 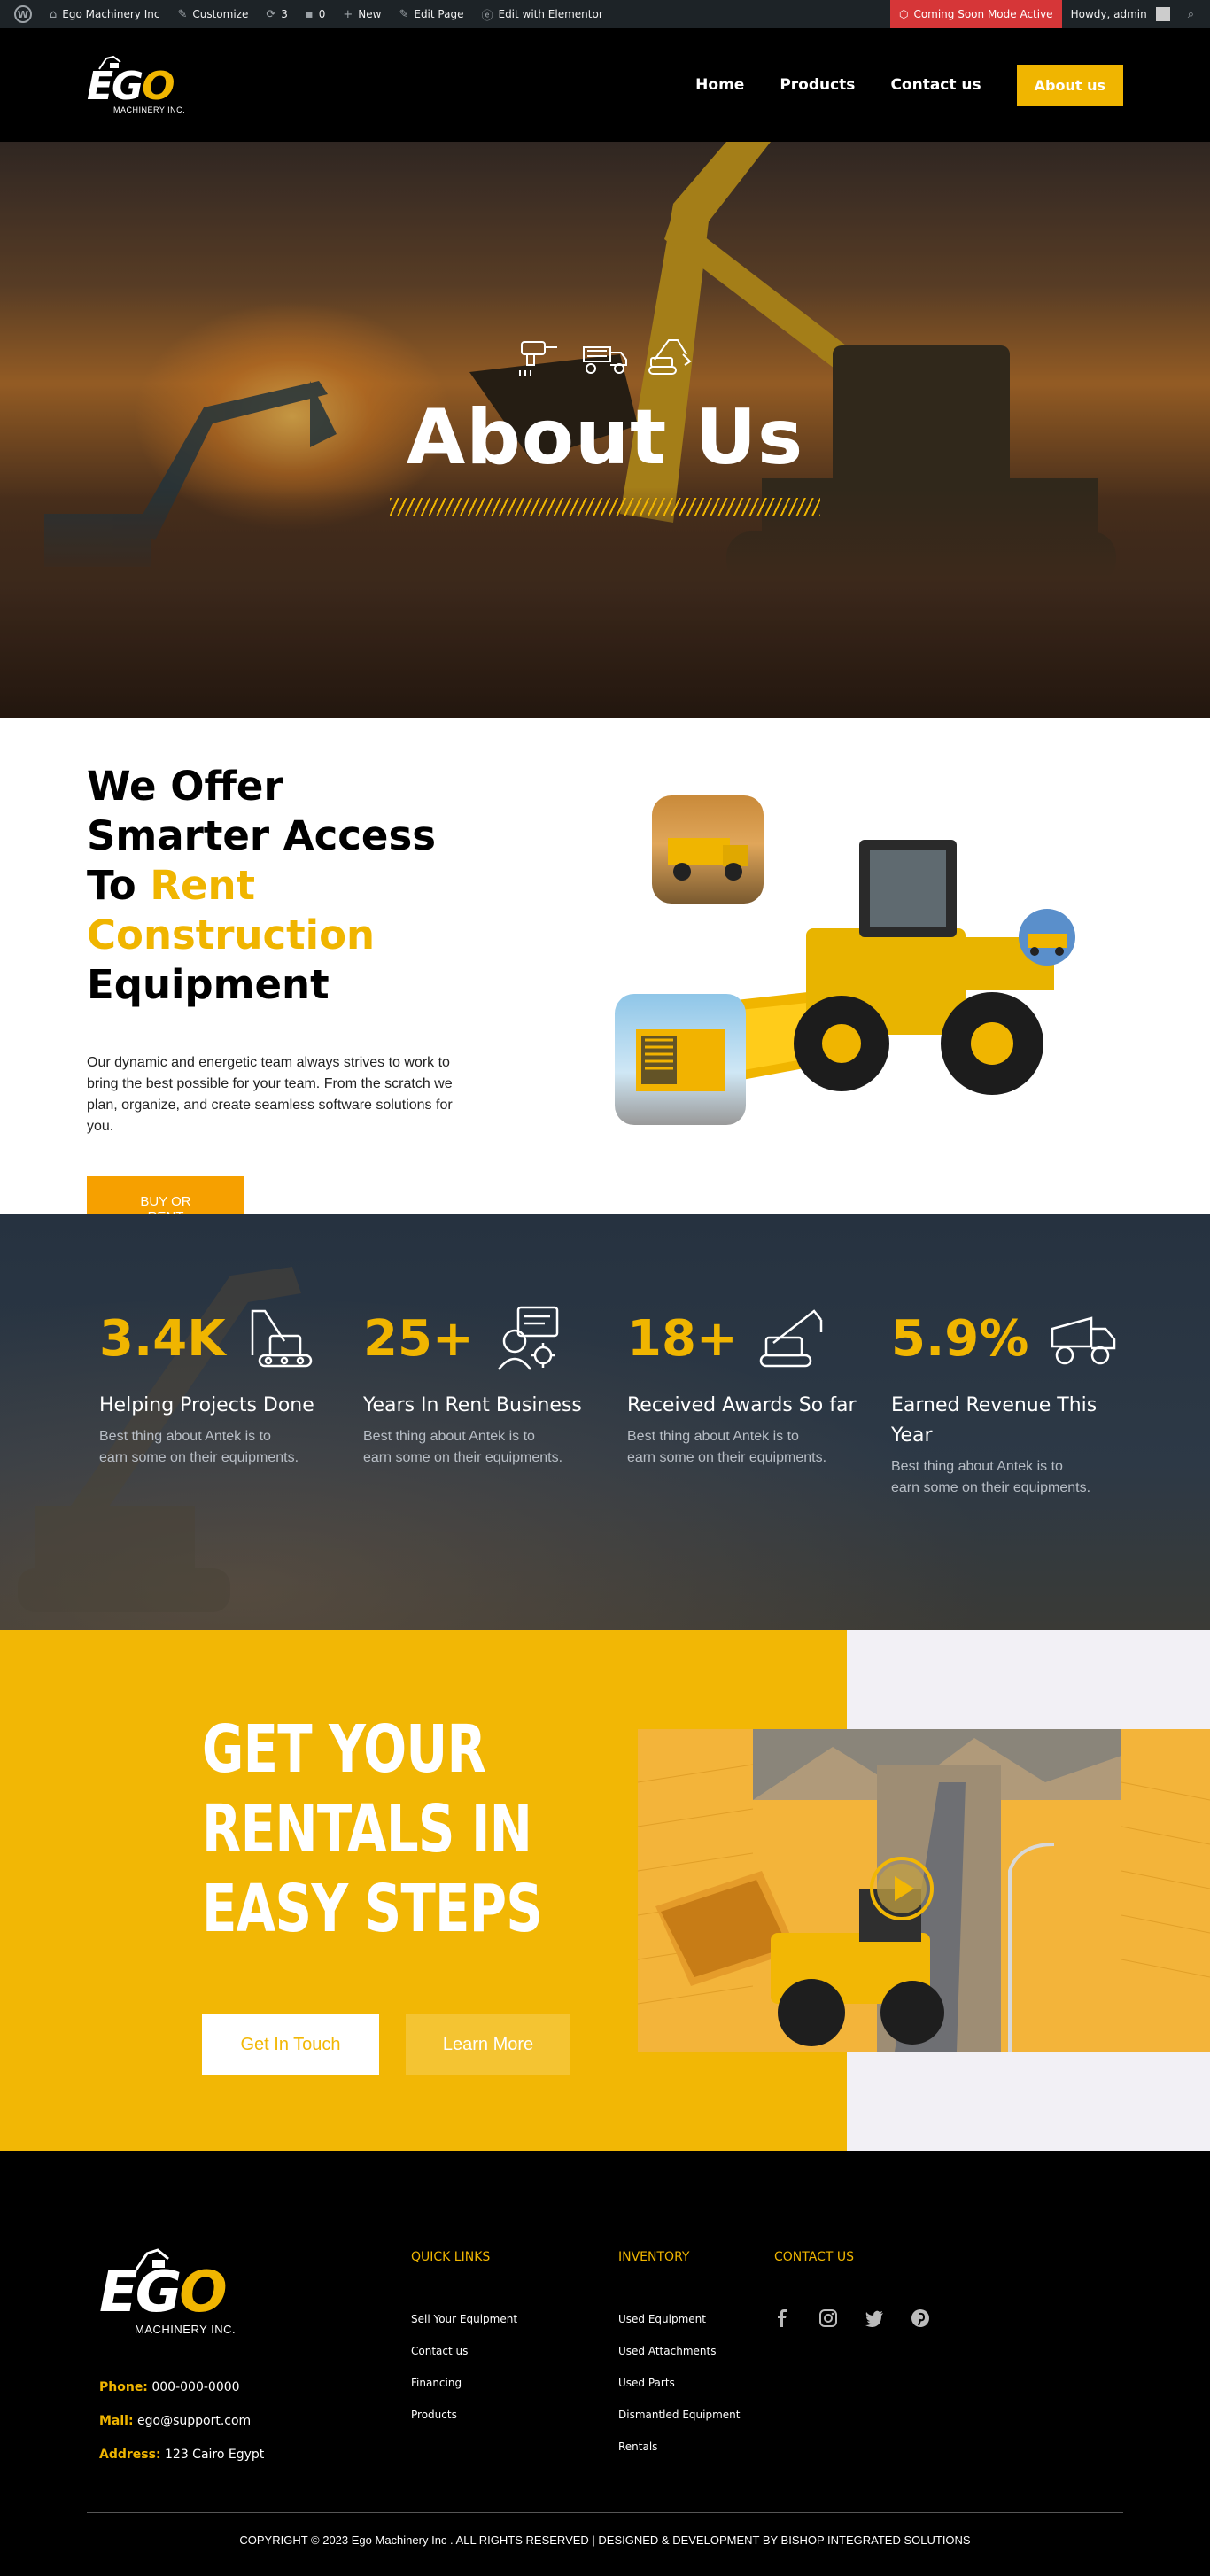 What do you see at coordinates (782, 2318) in the screenshot?
I see `facebook-icon` at bounding box center [782, 2318].